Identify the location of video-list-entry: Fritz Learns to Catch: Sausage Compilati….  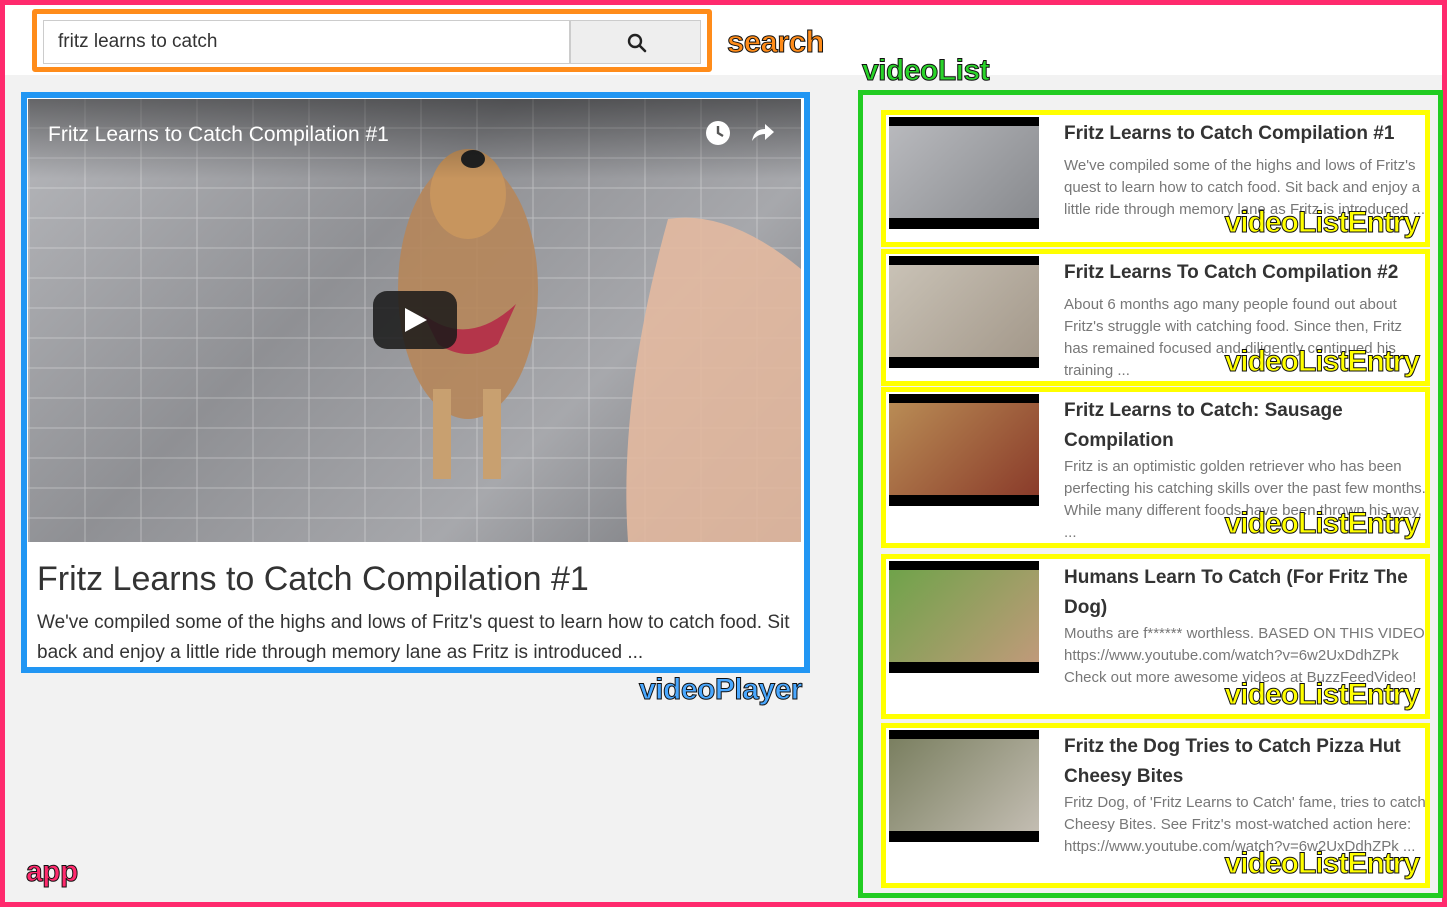
(1155, 467).